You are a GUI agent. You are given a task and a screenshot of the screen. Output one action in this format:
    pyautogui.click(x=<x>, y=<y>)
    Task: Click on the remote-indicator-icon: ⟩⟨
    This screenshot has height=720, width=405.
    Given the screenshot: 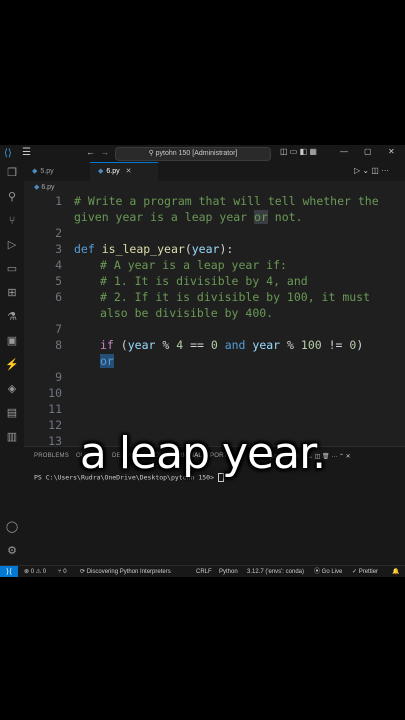 What is the action you would take?
    pyautogui.click(x=9, y=571)
    